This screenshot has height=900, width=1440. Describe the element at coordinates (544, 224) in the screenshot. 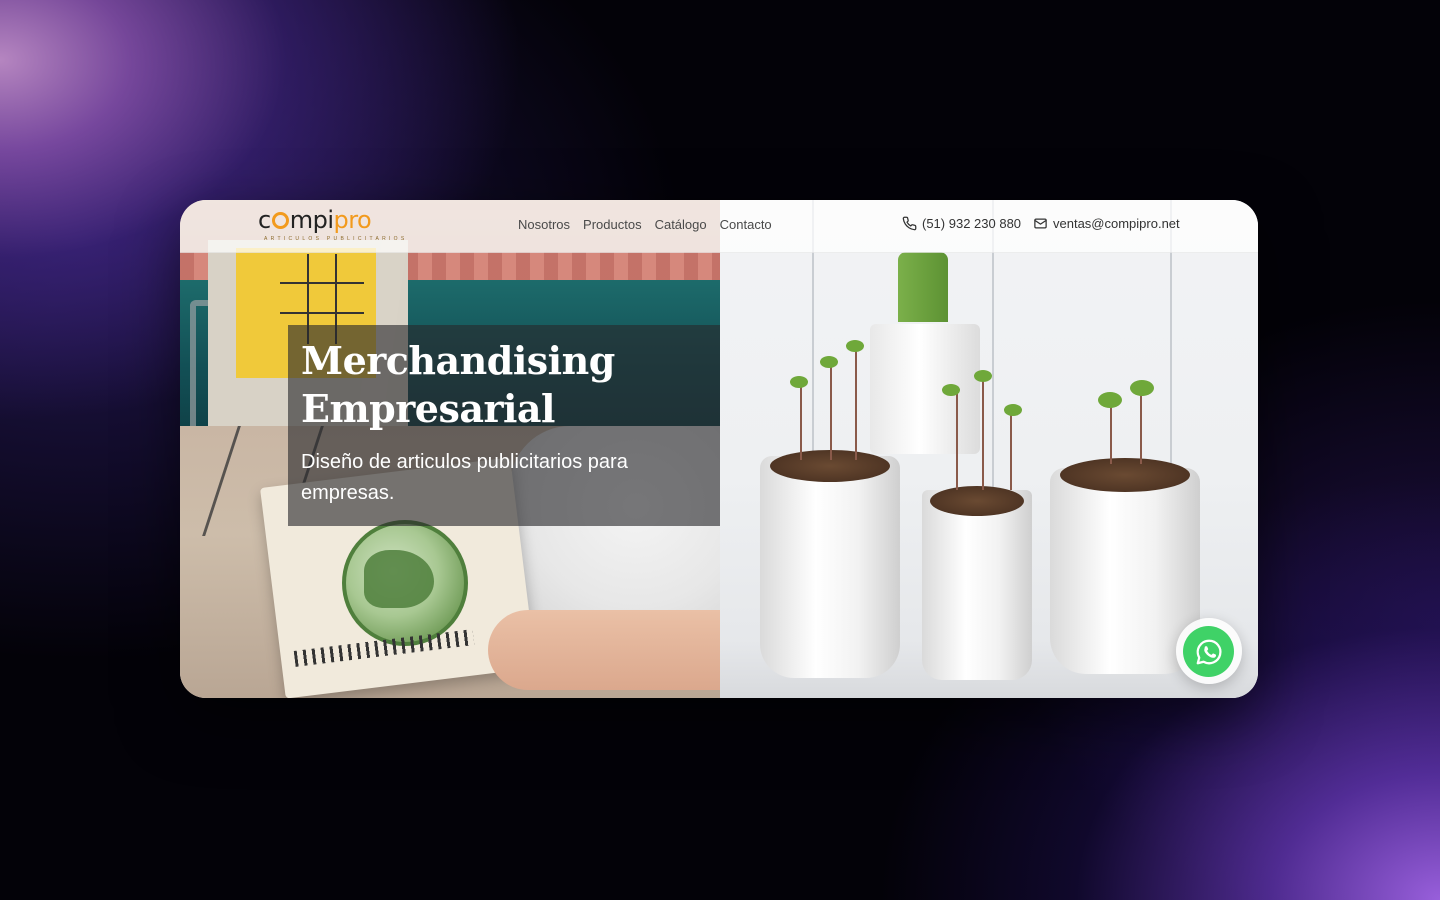

I see `nav-link-nosotros: Nosotros` at that location.